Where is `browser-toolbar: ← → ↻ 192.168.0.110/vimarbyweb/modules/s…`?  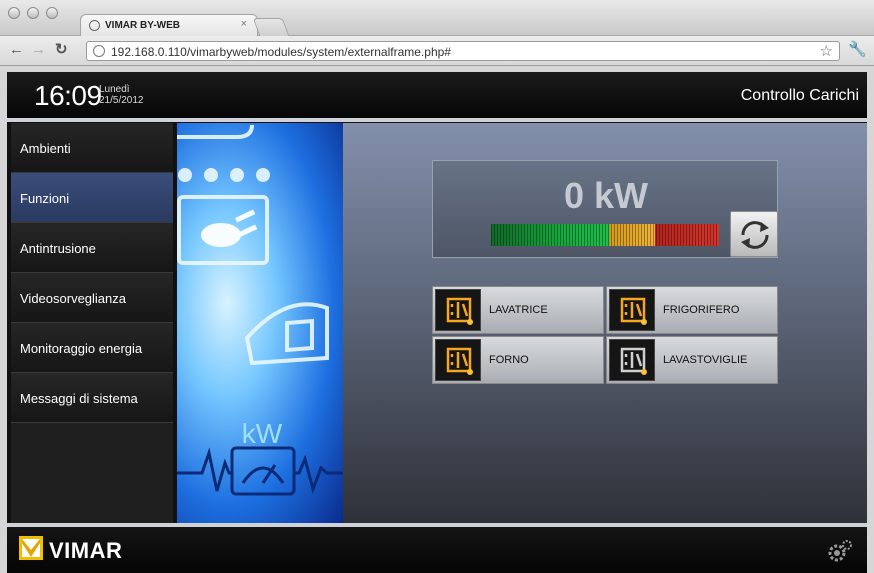
browser-toolbar: ← → ↻ 192.168.0.110/vimarbyweb/modules/s… is located at coordinates (437, 51).